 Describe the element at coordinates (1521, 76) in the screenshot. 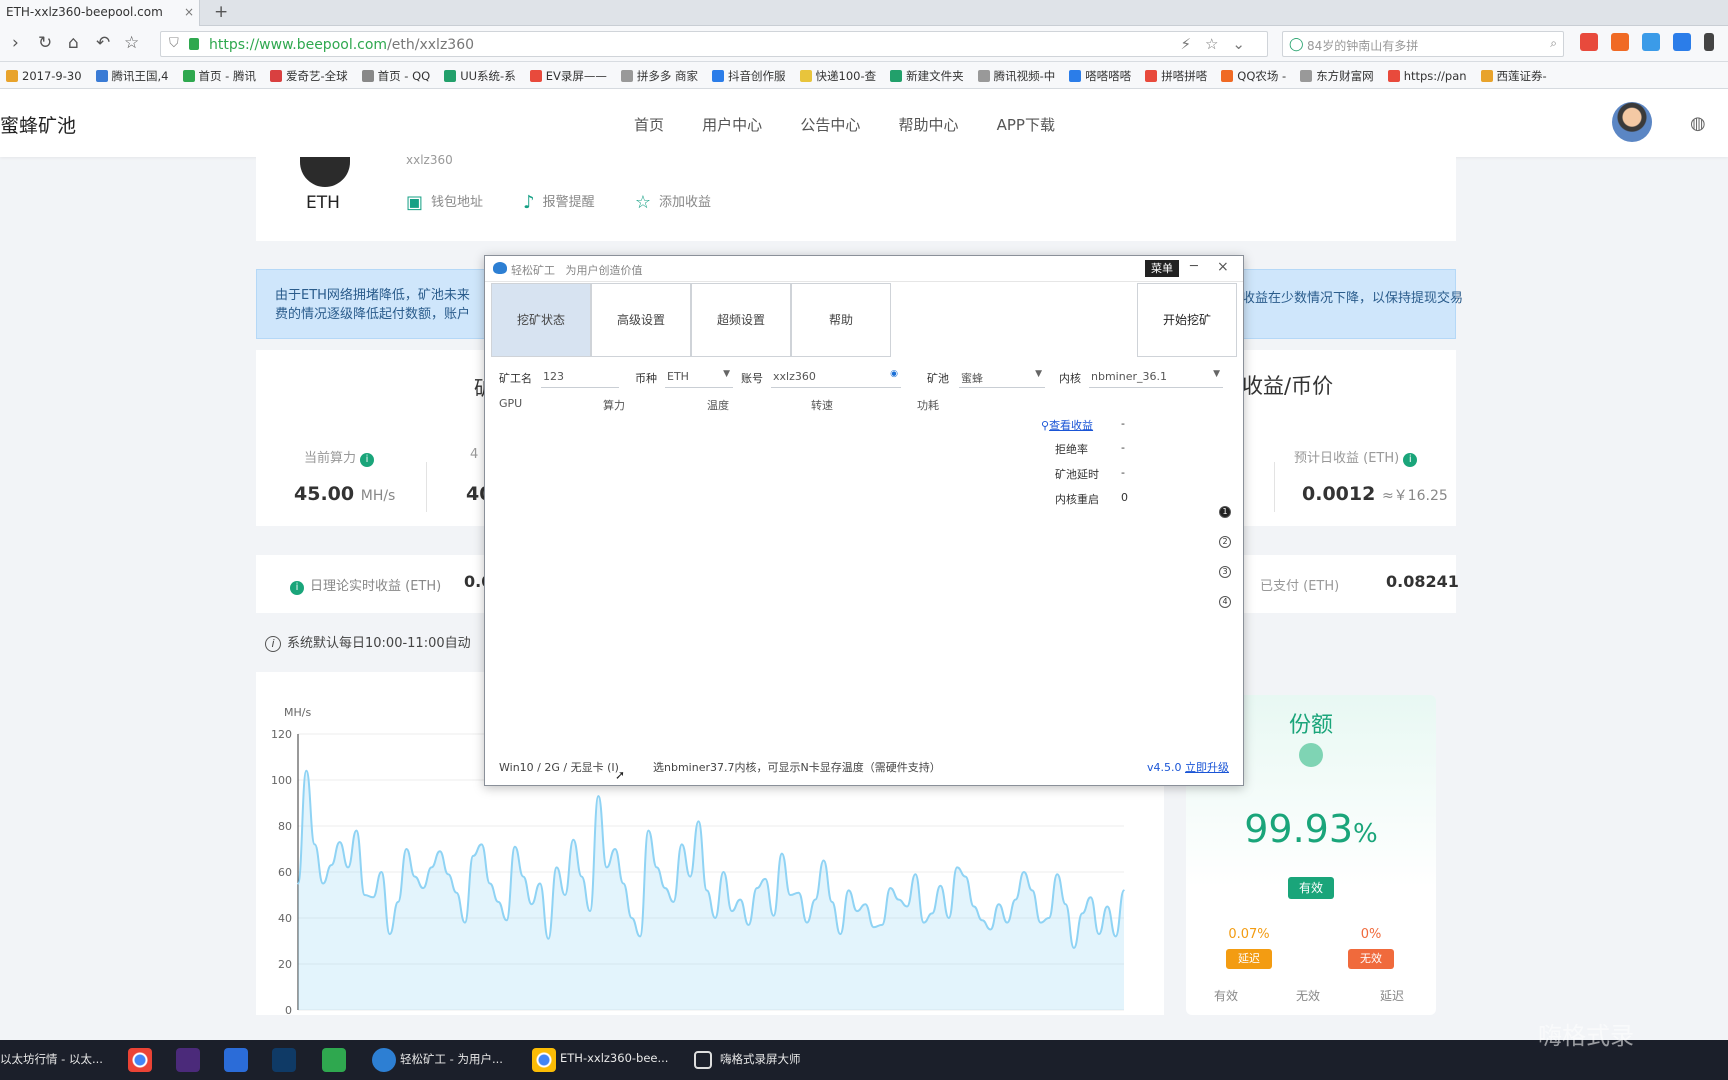

I see `bookmark-label: 西莲证券-` at that location.